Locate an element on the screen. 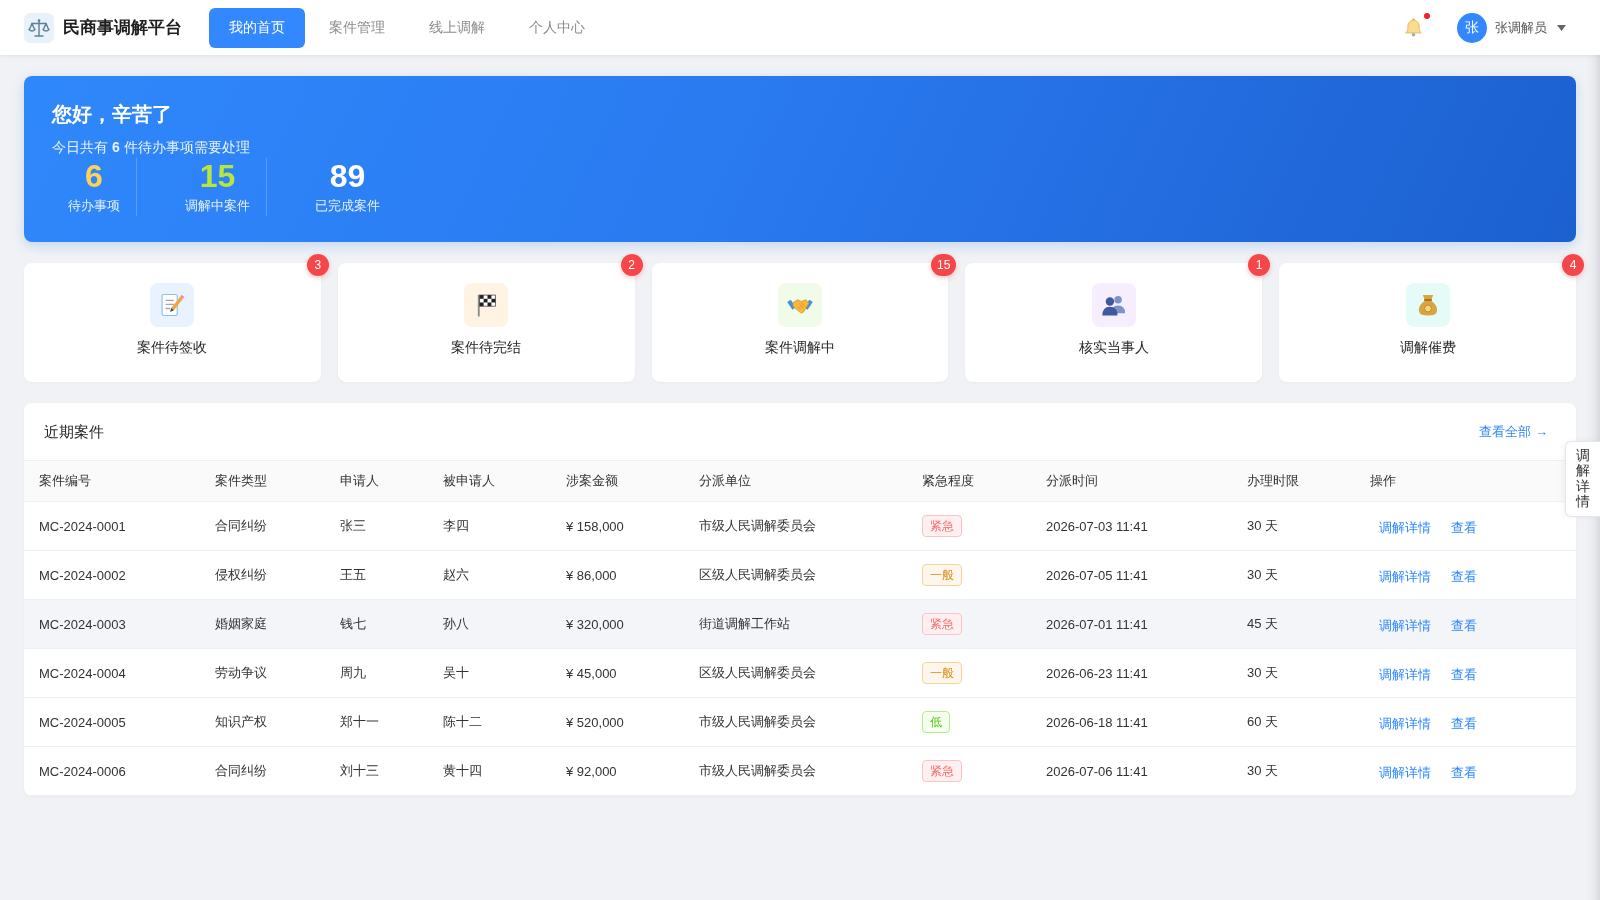 Image resolution: width=1600 pixels, height=900 pixels. column-header: 办理时限 is located at coordinates (1293, 481).